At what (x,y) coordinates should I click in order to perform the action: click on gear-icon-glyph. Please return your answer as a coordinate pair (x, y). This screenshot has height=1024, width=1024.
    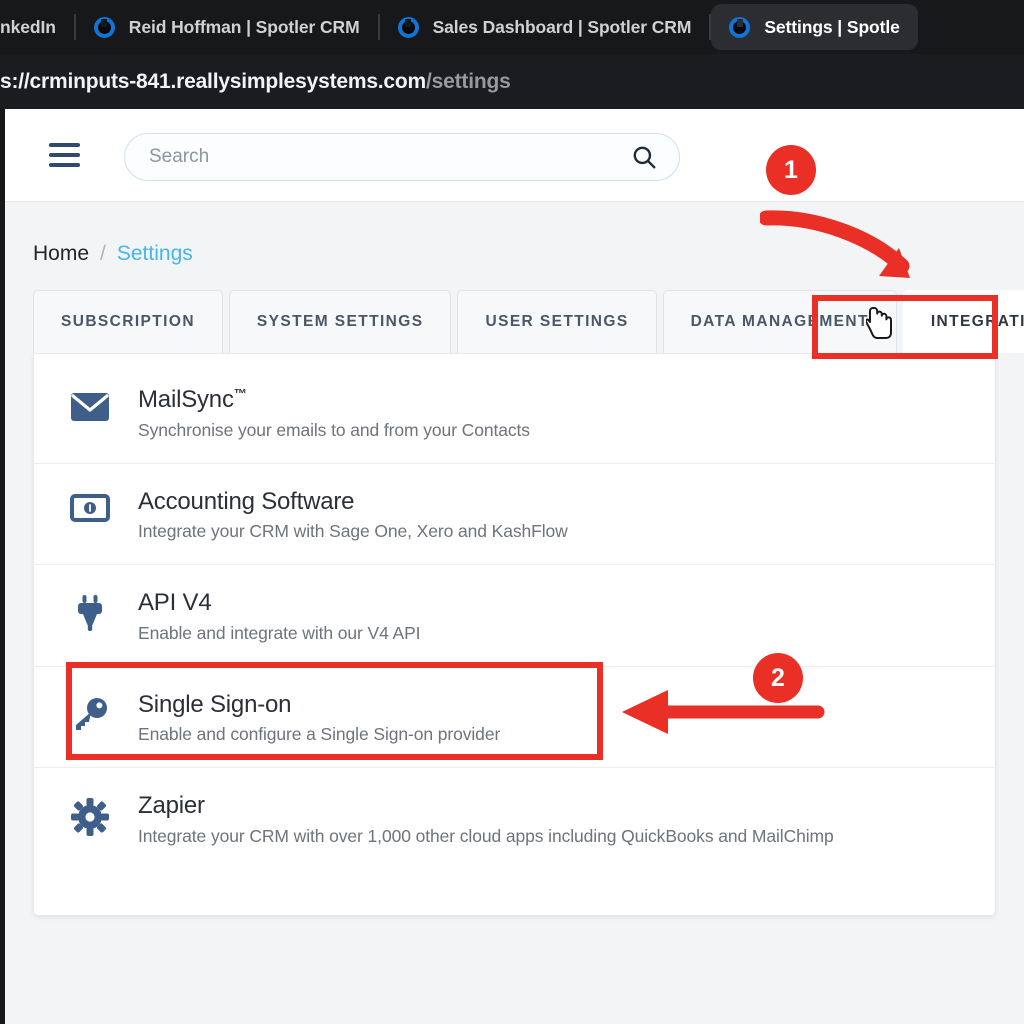
    Looking at the image, I should click on (90, 817).